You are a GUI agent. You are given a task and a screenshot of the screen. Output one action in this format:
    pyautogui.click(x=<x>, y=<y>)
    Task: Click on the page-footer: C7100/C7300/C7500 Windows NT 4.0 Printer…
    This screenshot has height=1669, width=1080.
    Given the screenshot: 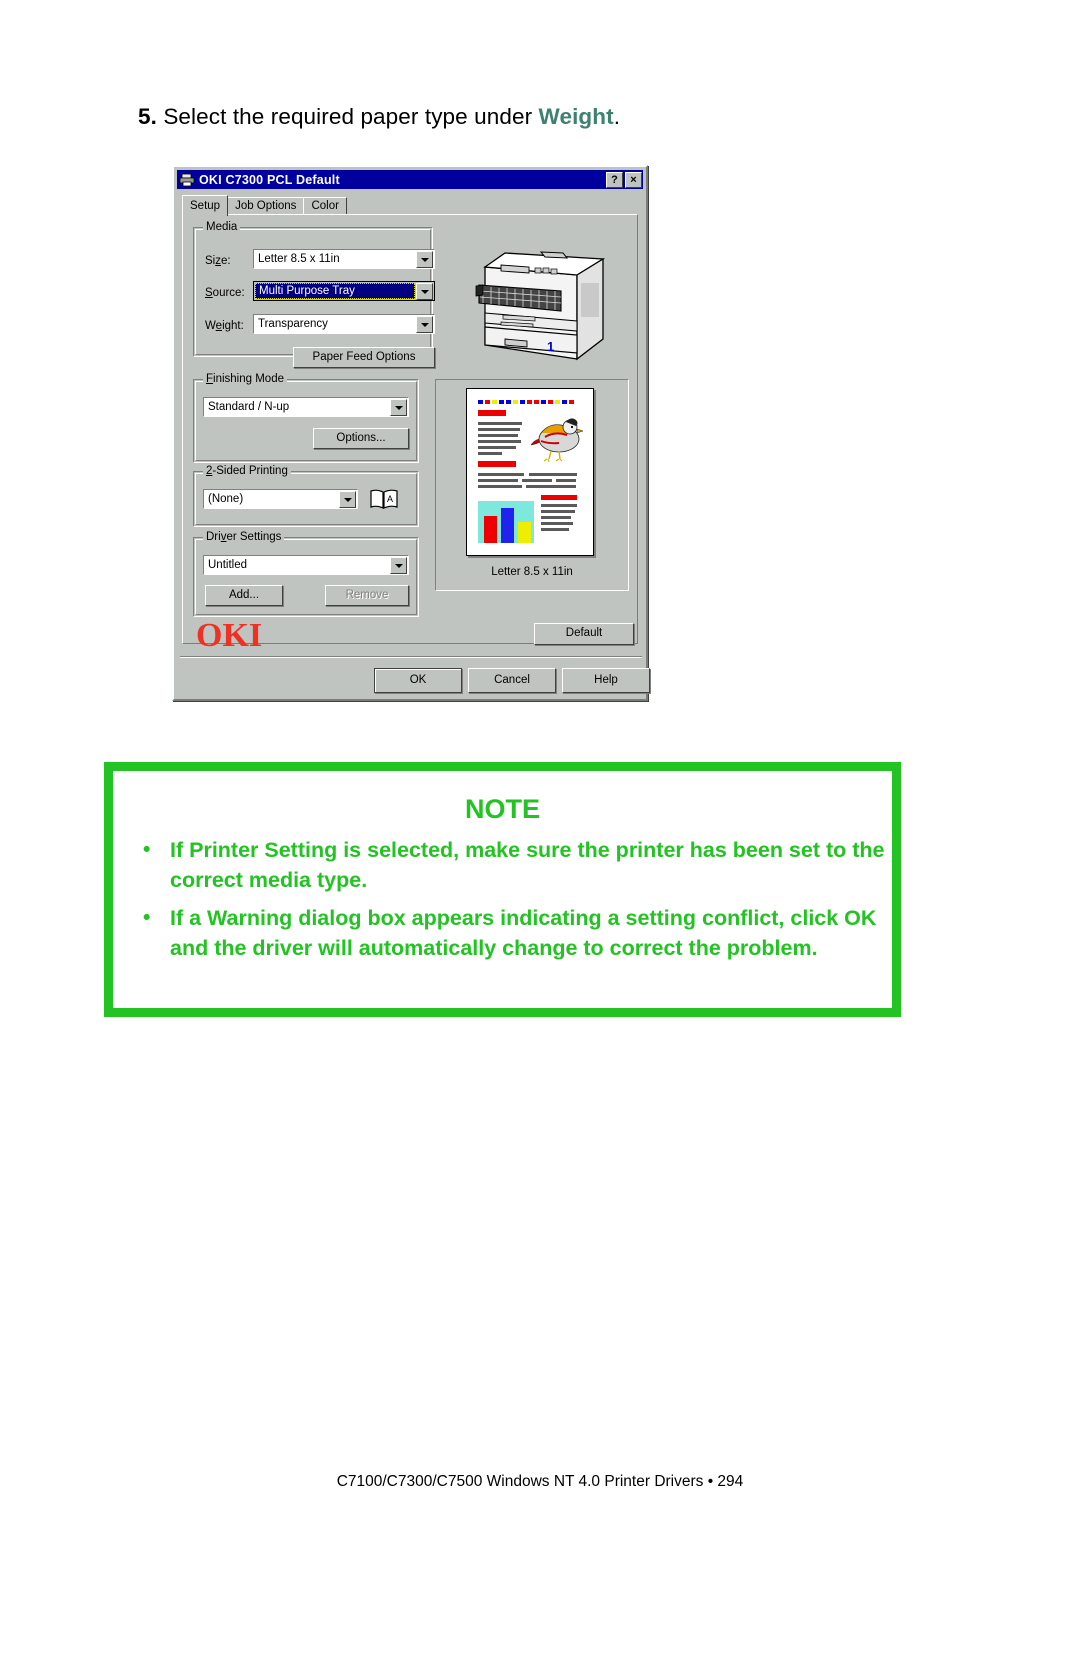 What is the action you would take?
    pyautogui.click(x=540, y=1481)
    